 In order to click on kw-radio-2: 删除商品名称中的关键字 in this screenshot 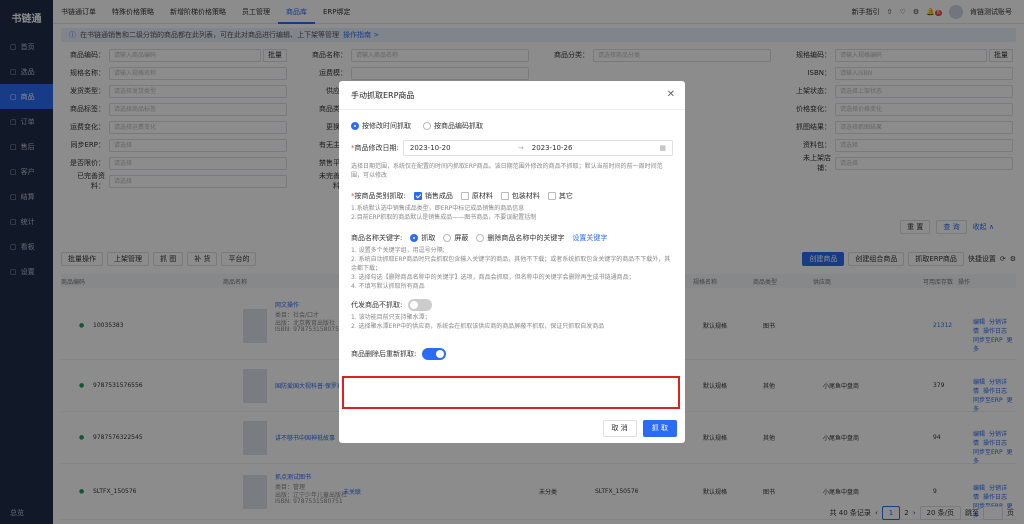, I will do `click(520, 238)`.